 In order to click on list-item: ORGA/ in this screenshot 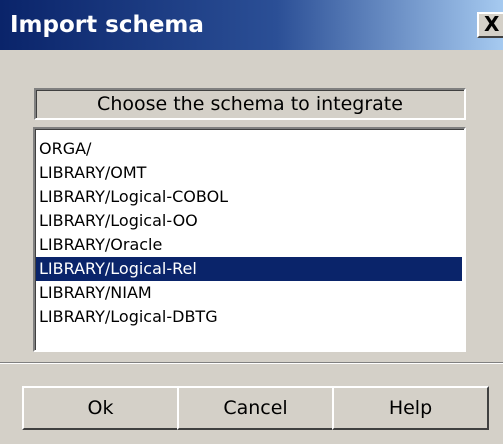, I will do `click(249, 149)`.